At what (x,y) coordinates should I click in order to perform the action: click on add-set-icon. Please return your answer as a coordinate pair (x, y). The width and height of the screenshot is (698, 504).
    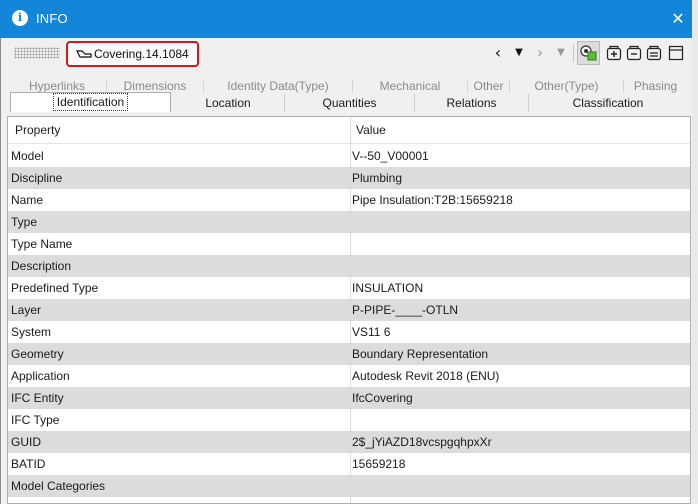
    Looking at the image, I should click on (614, 53).